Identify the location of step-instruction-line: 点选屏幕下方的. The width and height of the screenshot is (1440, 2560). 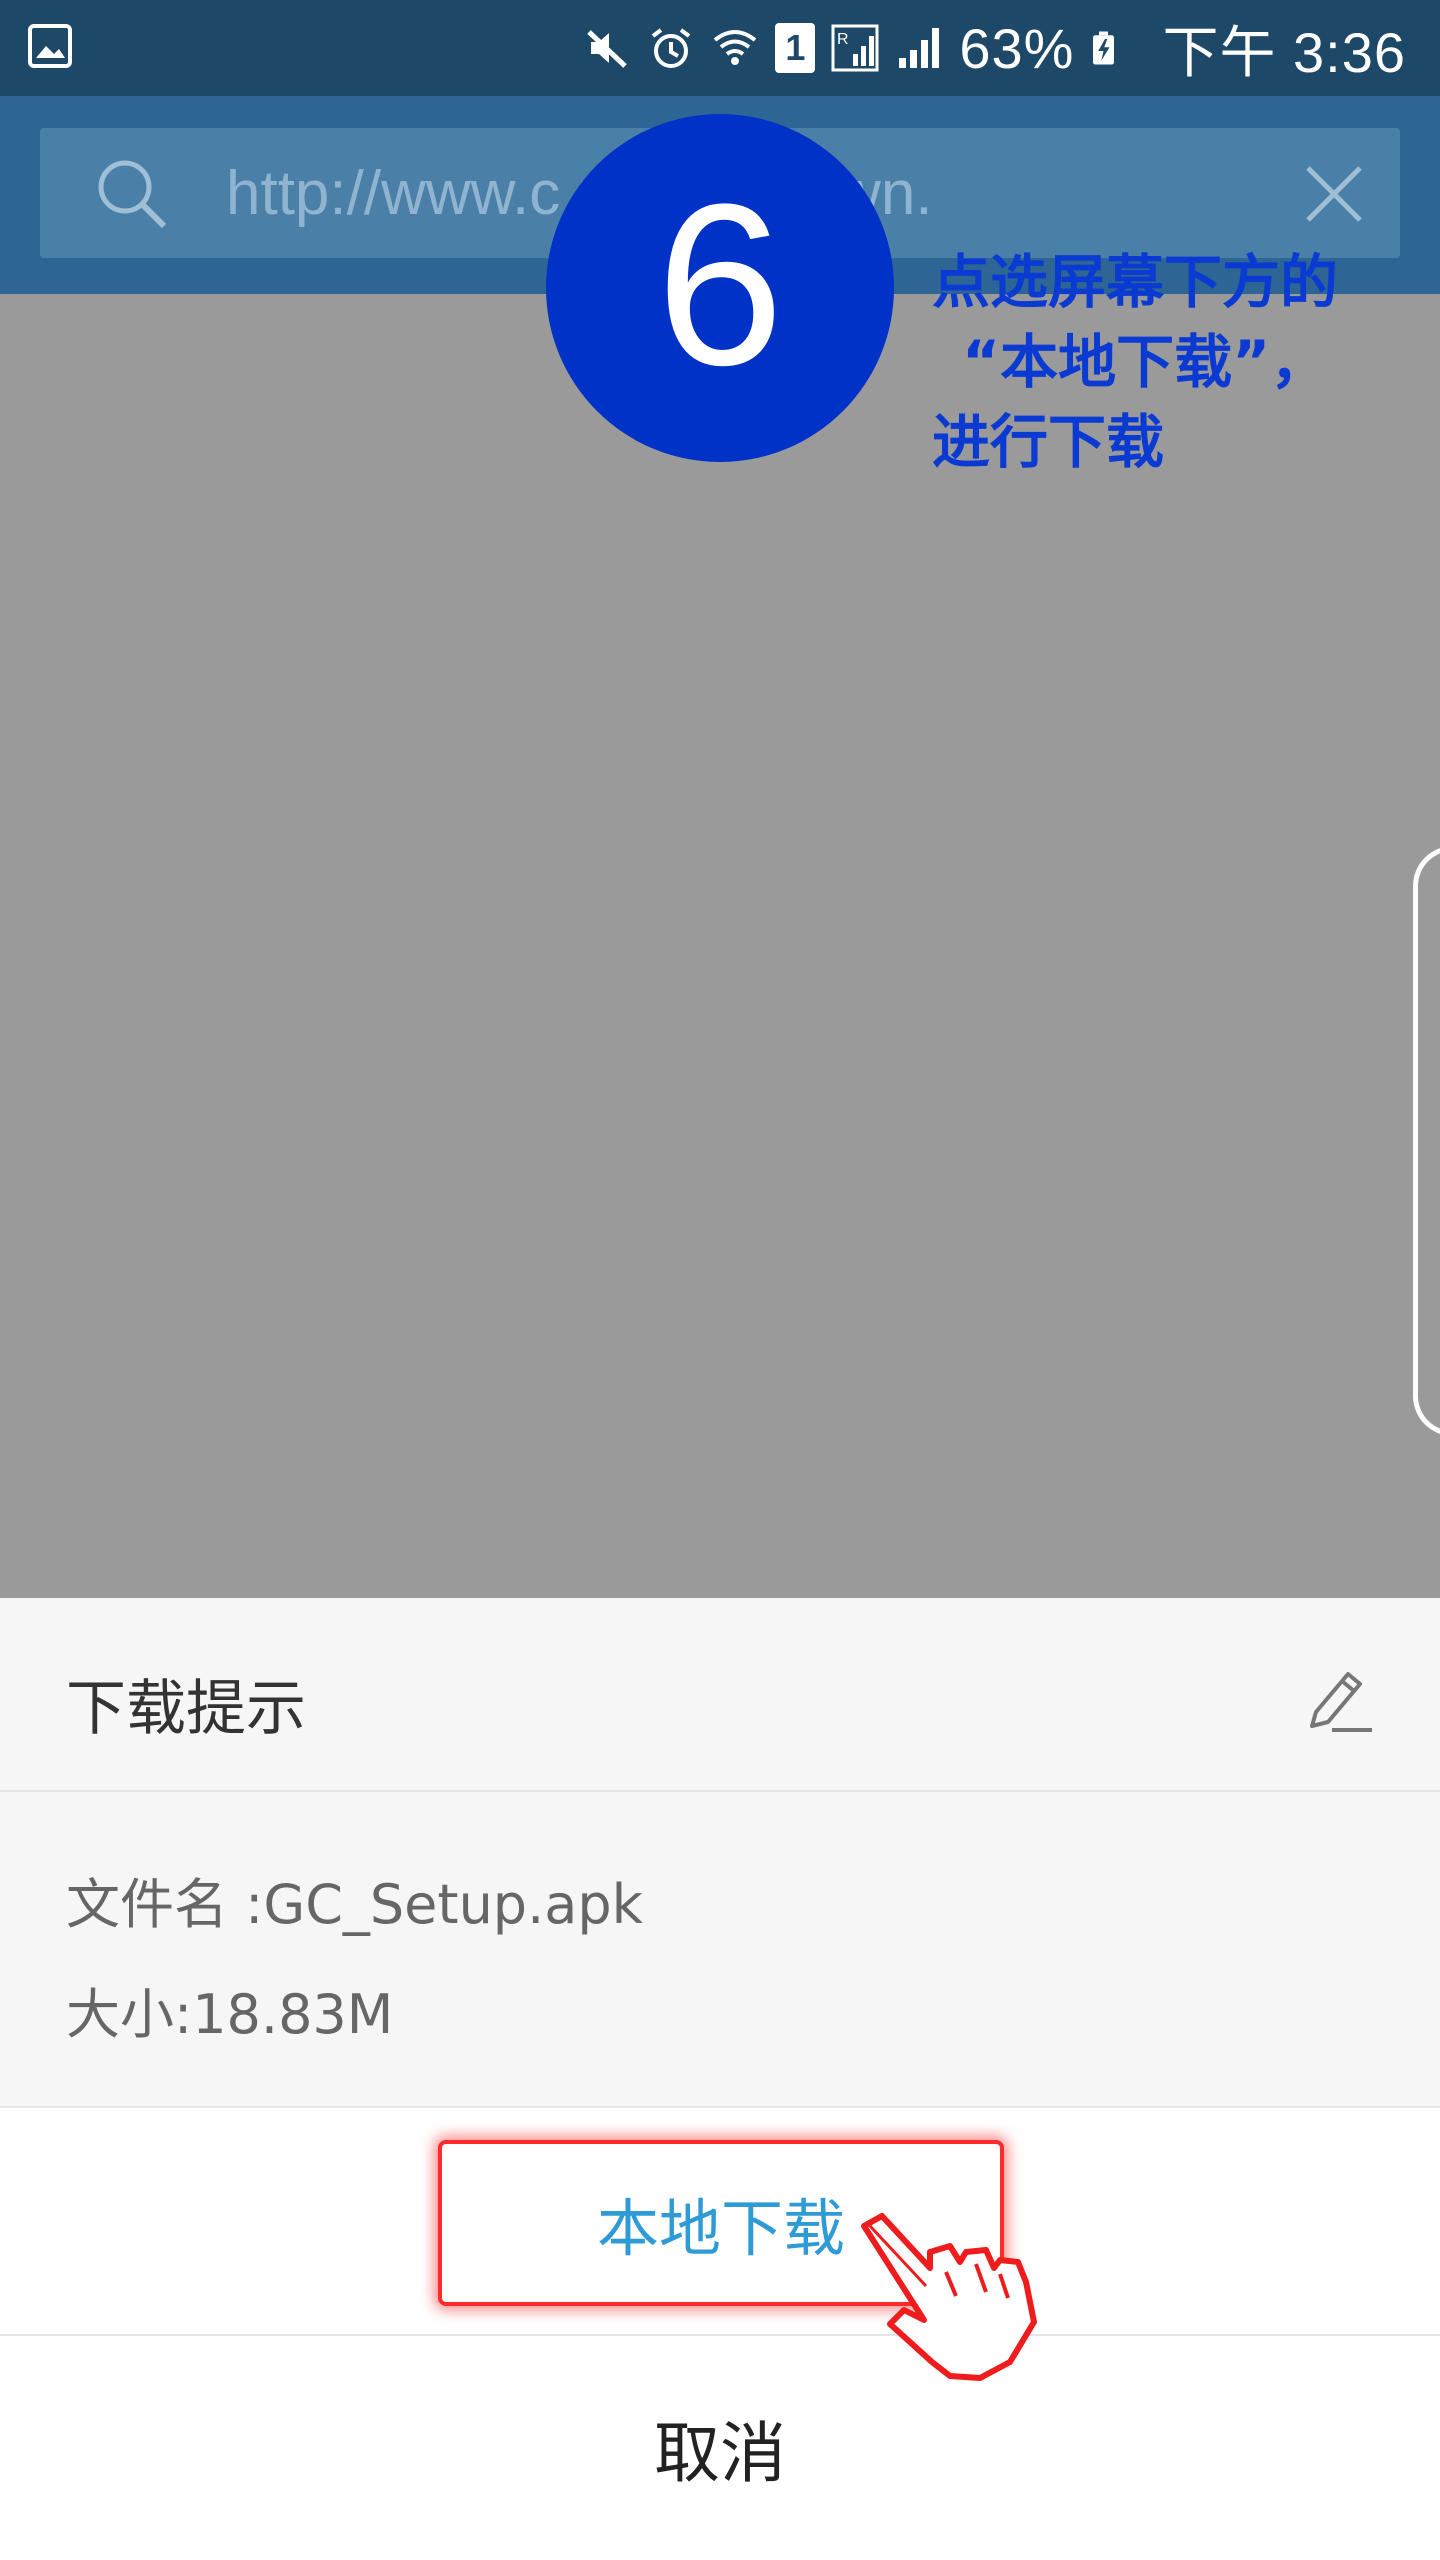
(1135, 282).